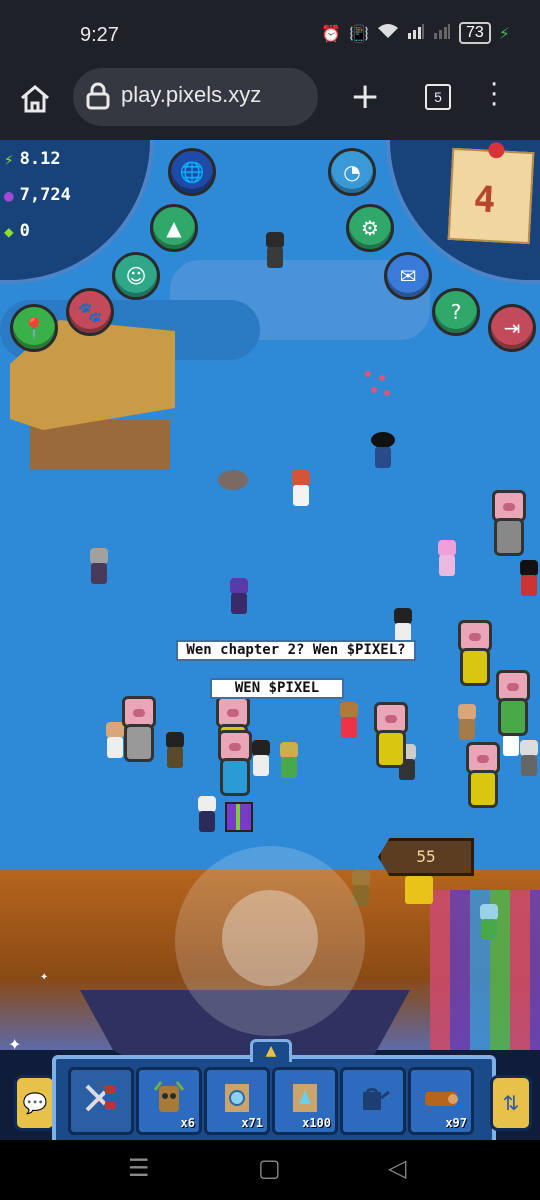  I want to click on chat-button: 💬, so click(35, 1103).